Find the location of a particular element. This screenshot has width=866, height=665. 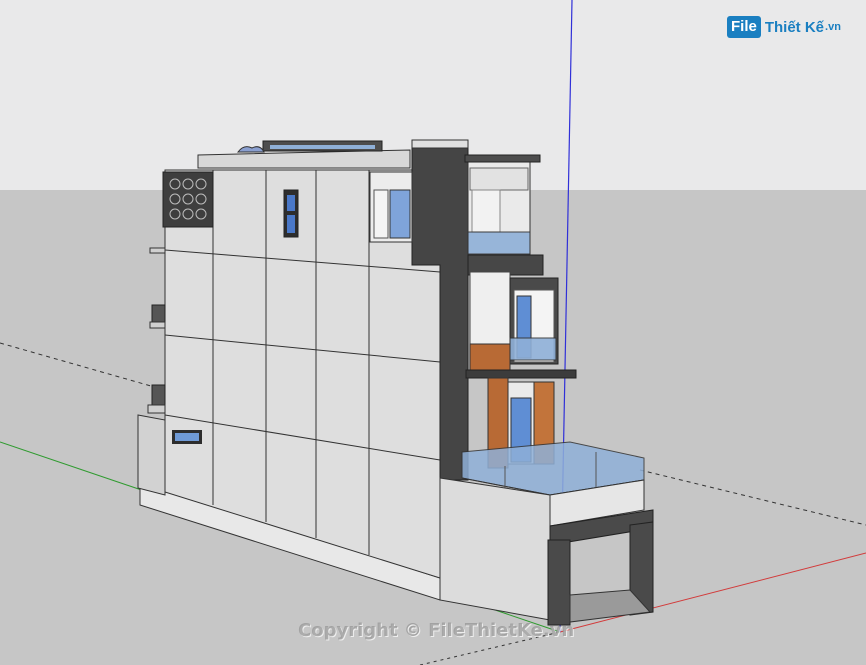

top-balcony-glass is located at coordinates (499, 243).